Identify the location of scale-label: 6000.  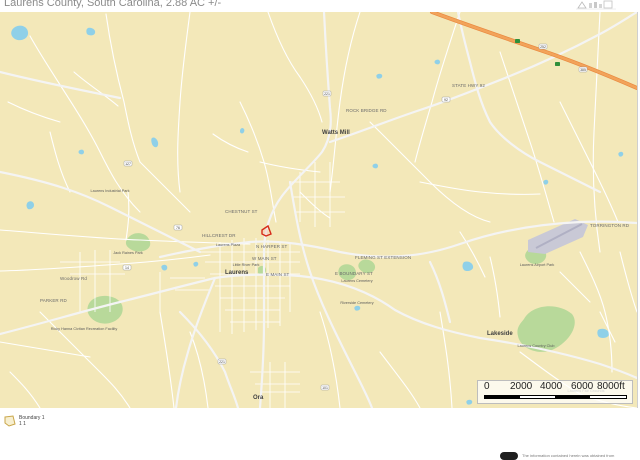
(582, 386).